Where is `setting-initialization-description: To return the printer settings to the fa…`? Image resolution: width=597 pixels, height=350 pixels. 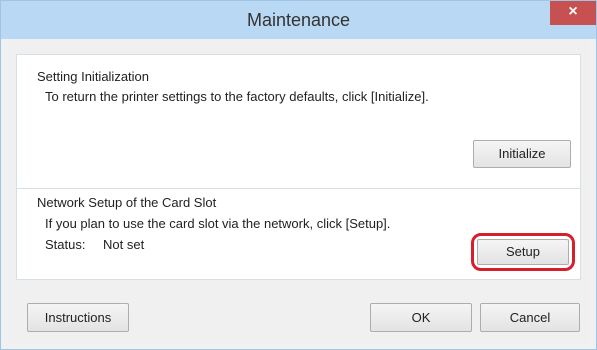 setting-initialization-description: To return the printer settings to the fa… is located at coordinates (237, 96).